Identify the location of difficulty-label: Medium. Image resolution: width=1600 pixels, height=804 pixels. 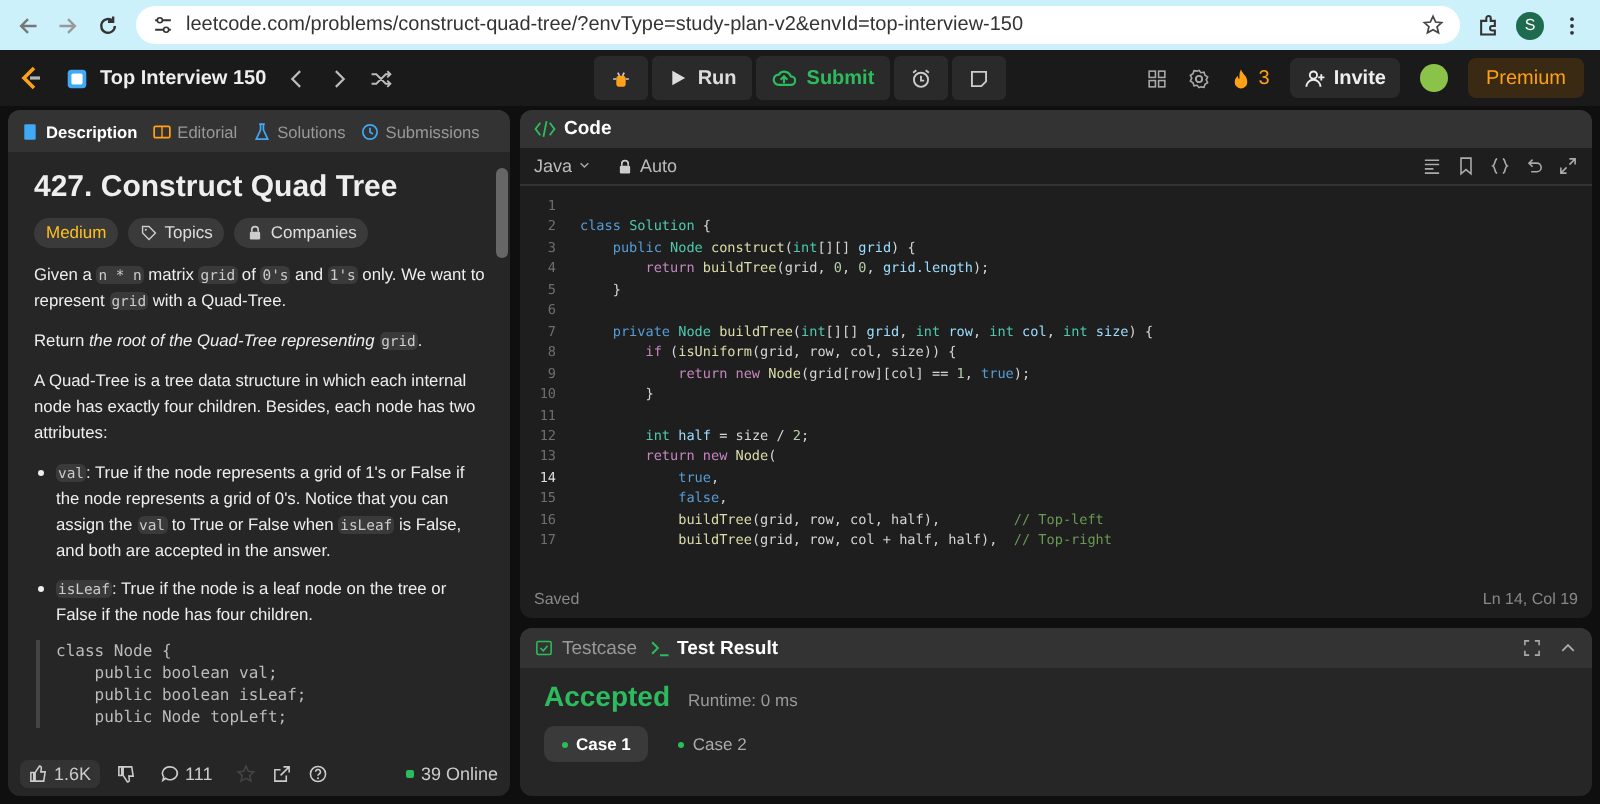
(76, 233).